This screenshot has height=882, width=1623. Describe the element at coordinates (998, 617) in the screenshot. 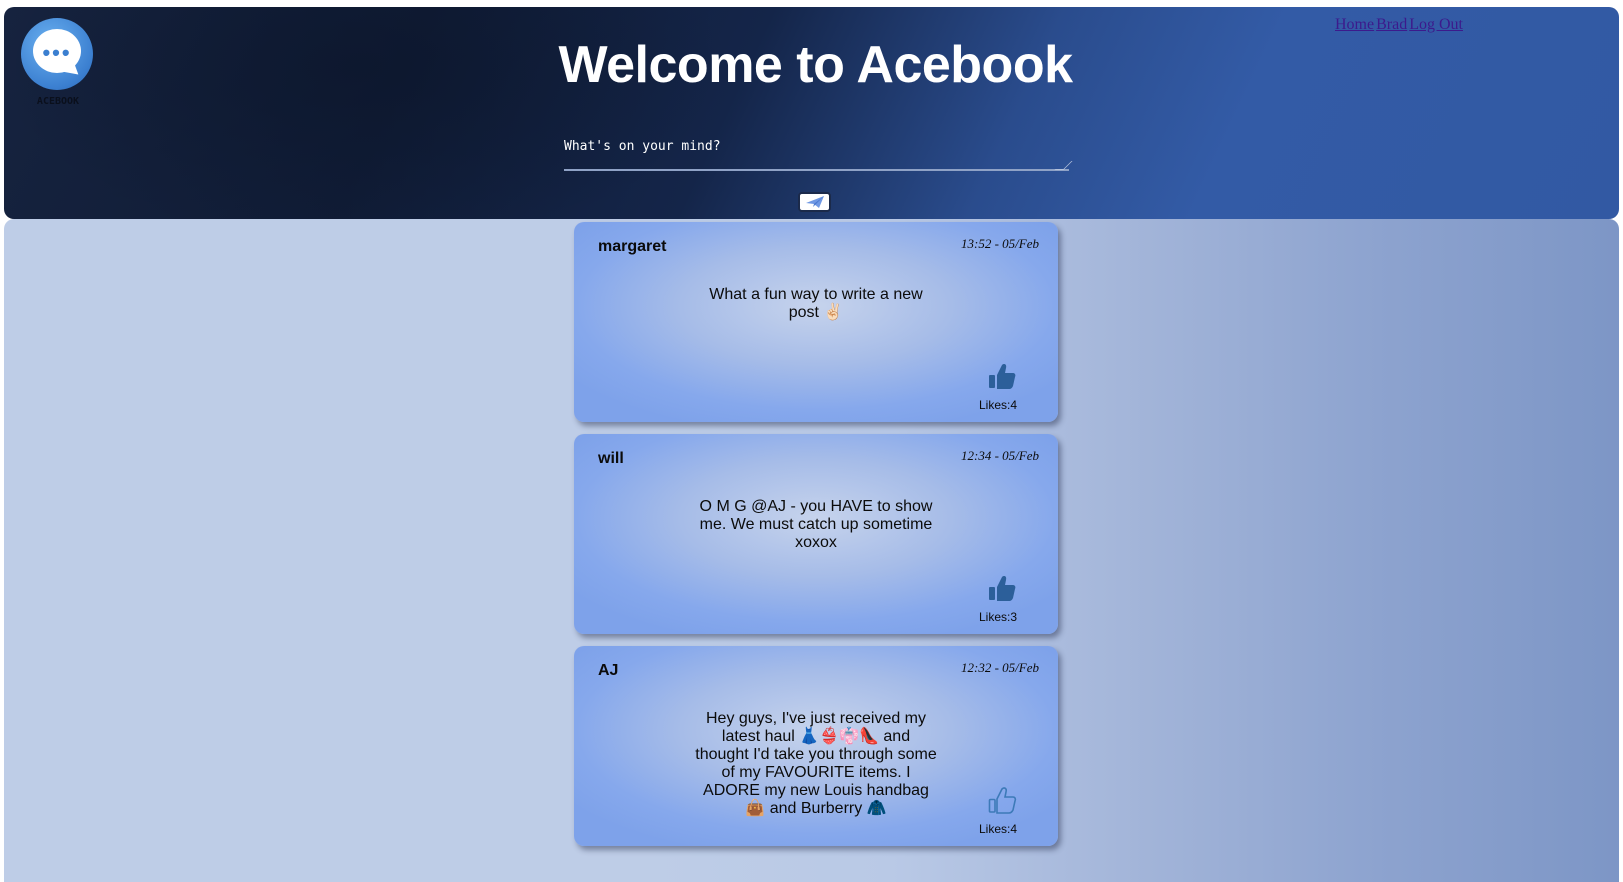

I see `like-count: Likes:3` at that location.